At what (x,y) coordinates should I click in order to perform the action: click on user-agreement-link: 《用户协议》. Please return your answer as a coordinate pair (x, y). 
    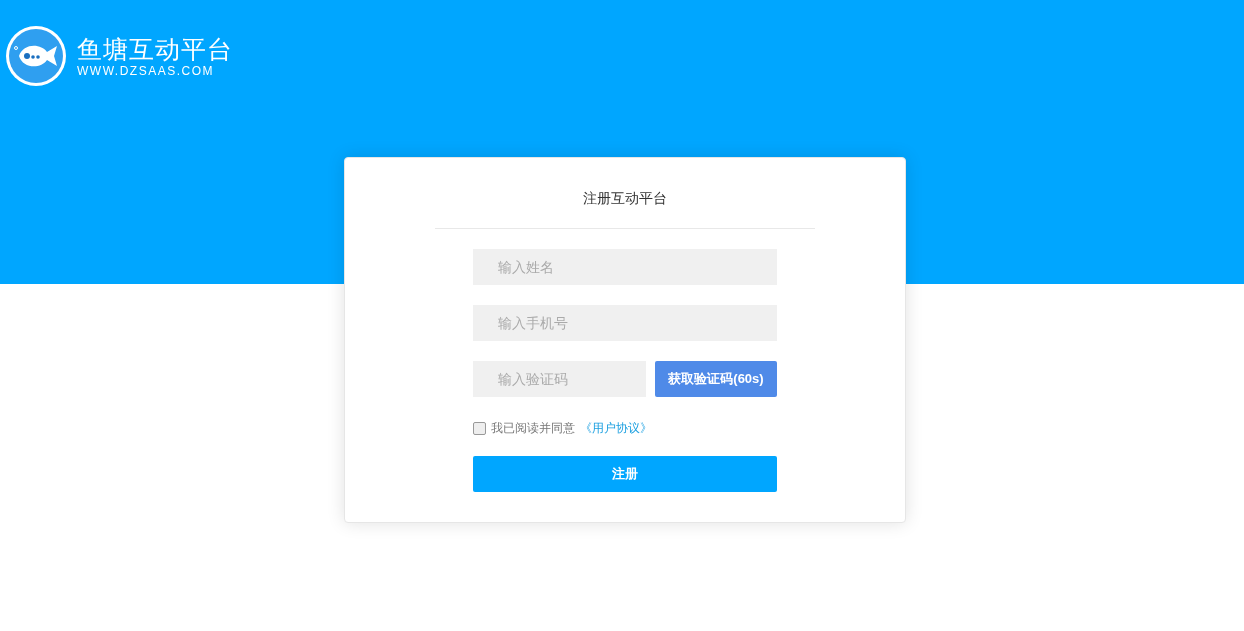
    Looking at the image, I should click on (616, 428).